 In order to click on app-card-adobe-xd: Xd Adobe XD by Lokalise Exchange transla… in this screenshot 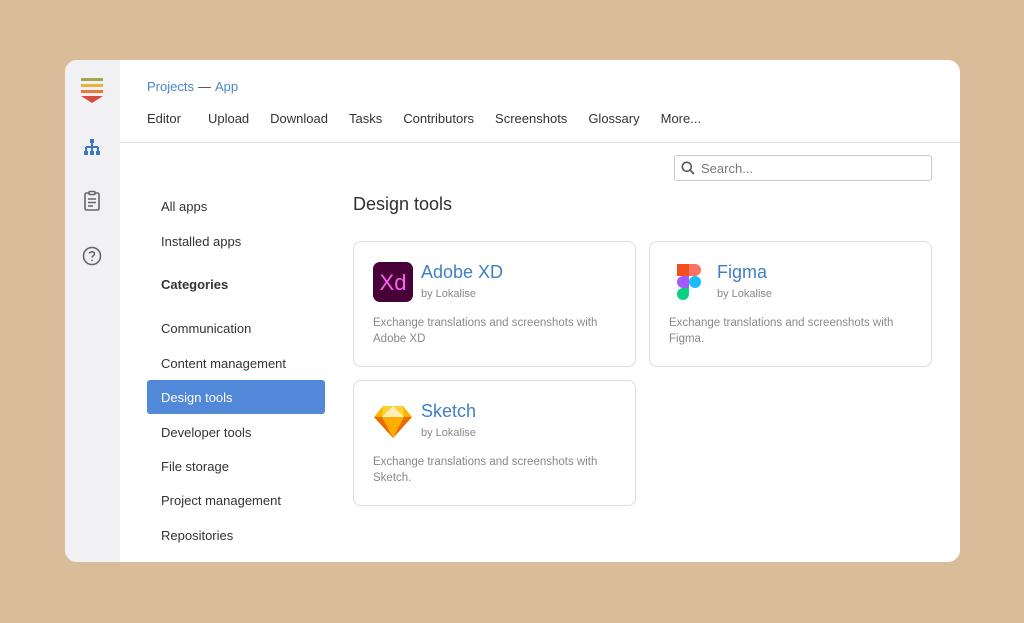, I will do `click(494, 304)`.